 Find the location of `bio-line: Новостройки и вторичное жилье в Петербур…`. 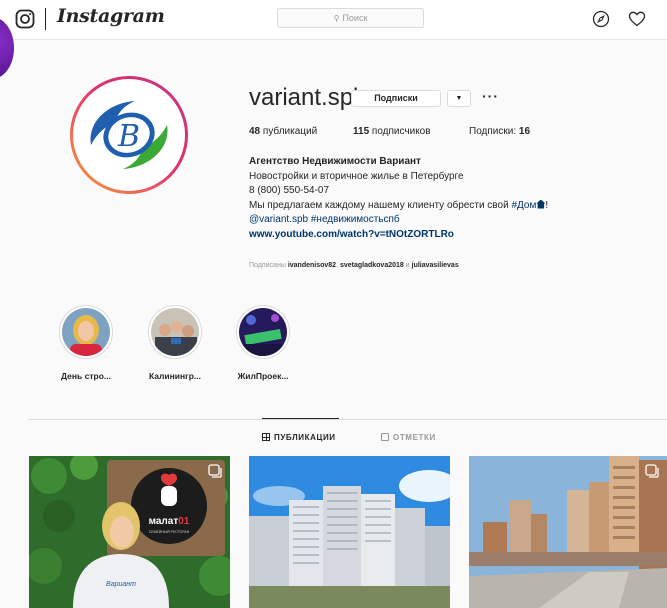

bio-line: Новостройки и вторичное жилье в Петербур… is located at coordinates (356, 176).